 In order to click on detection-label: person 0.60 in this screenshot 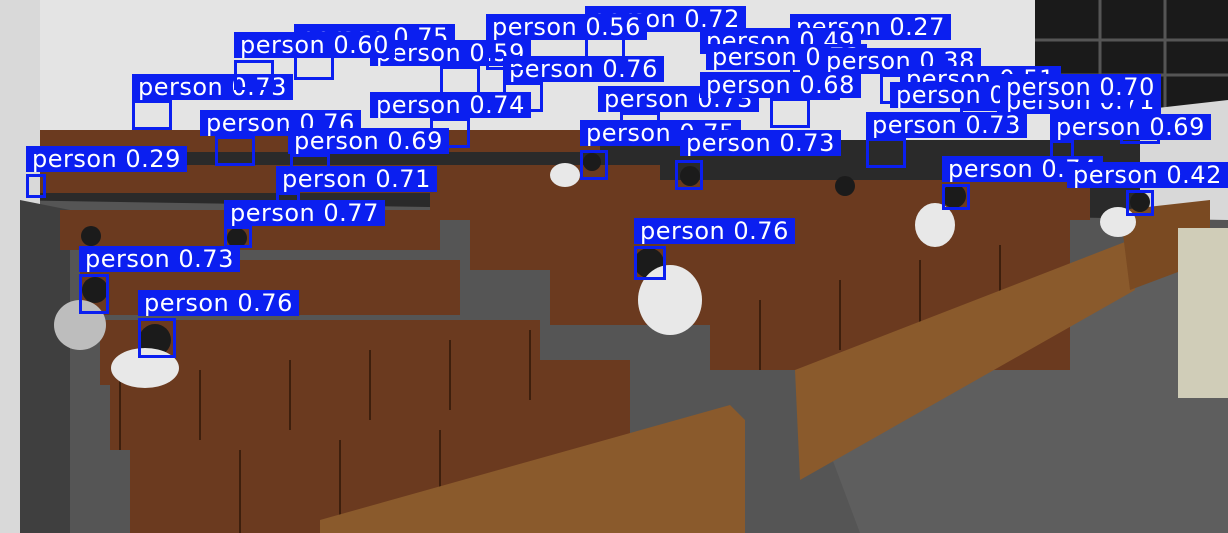, I will do `click(314, 45)`.